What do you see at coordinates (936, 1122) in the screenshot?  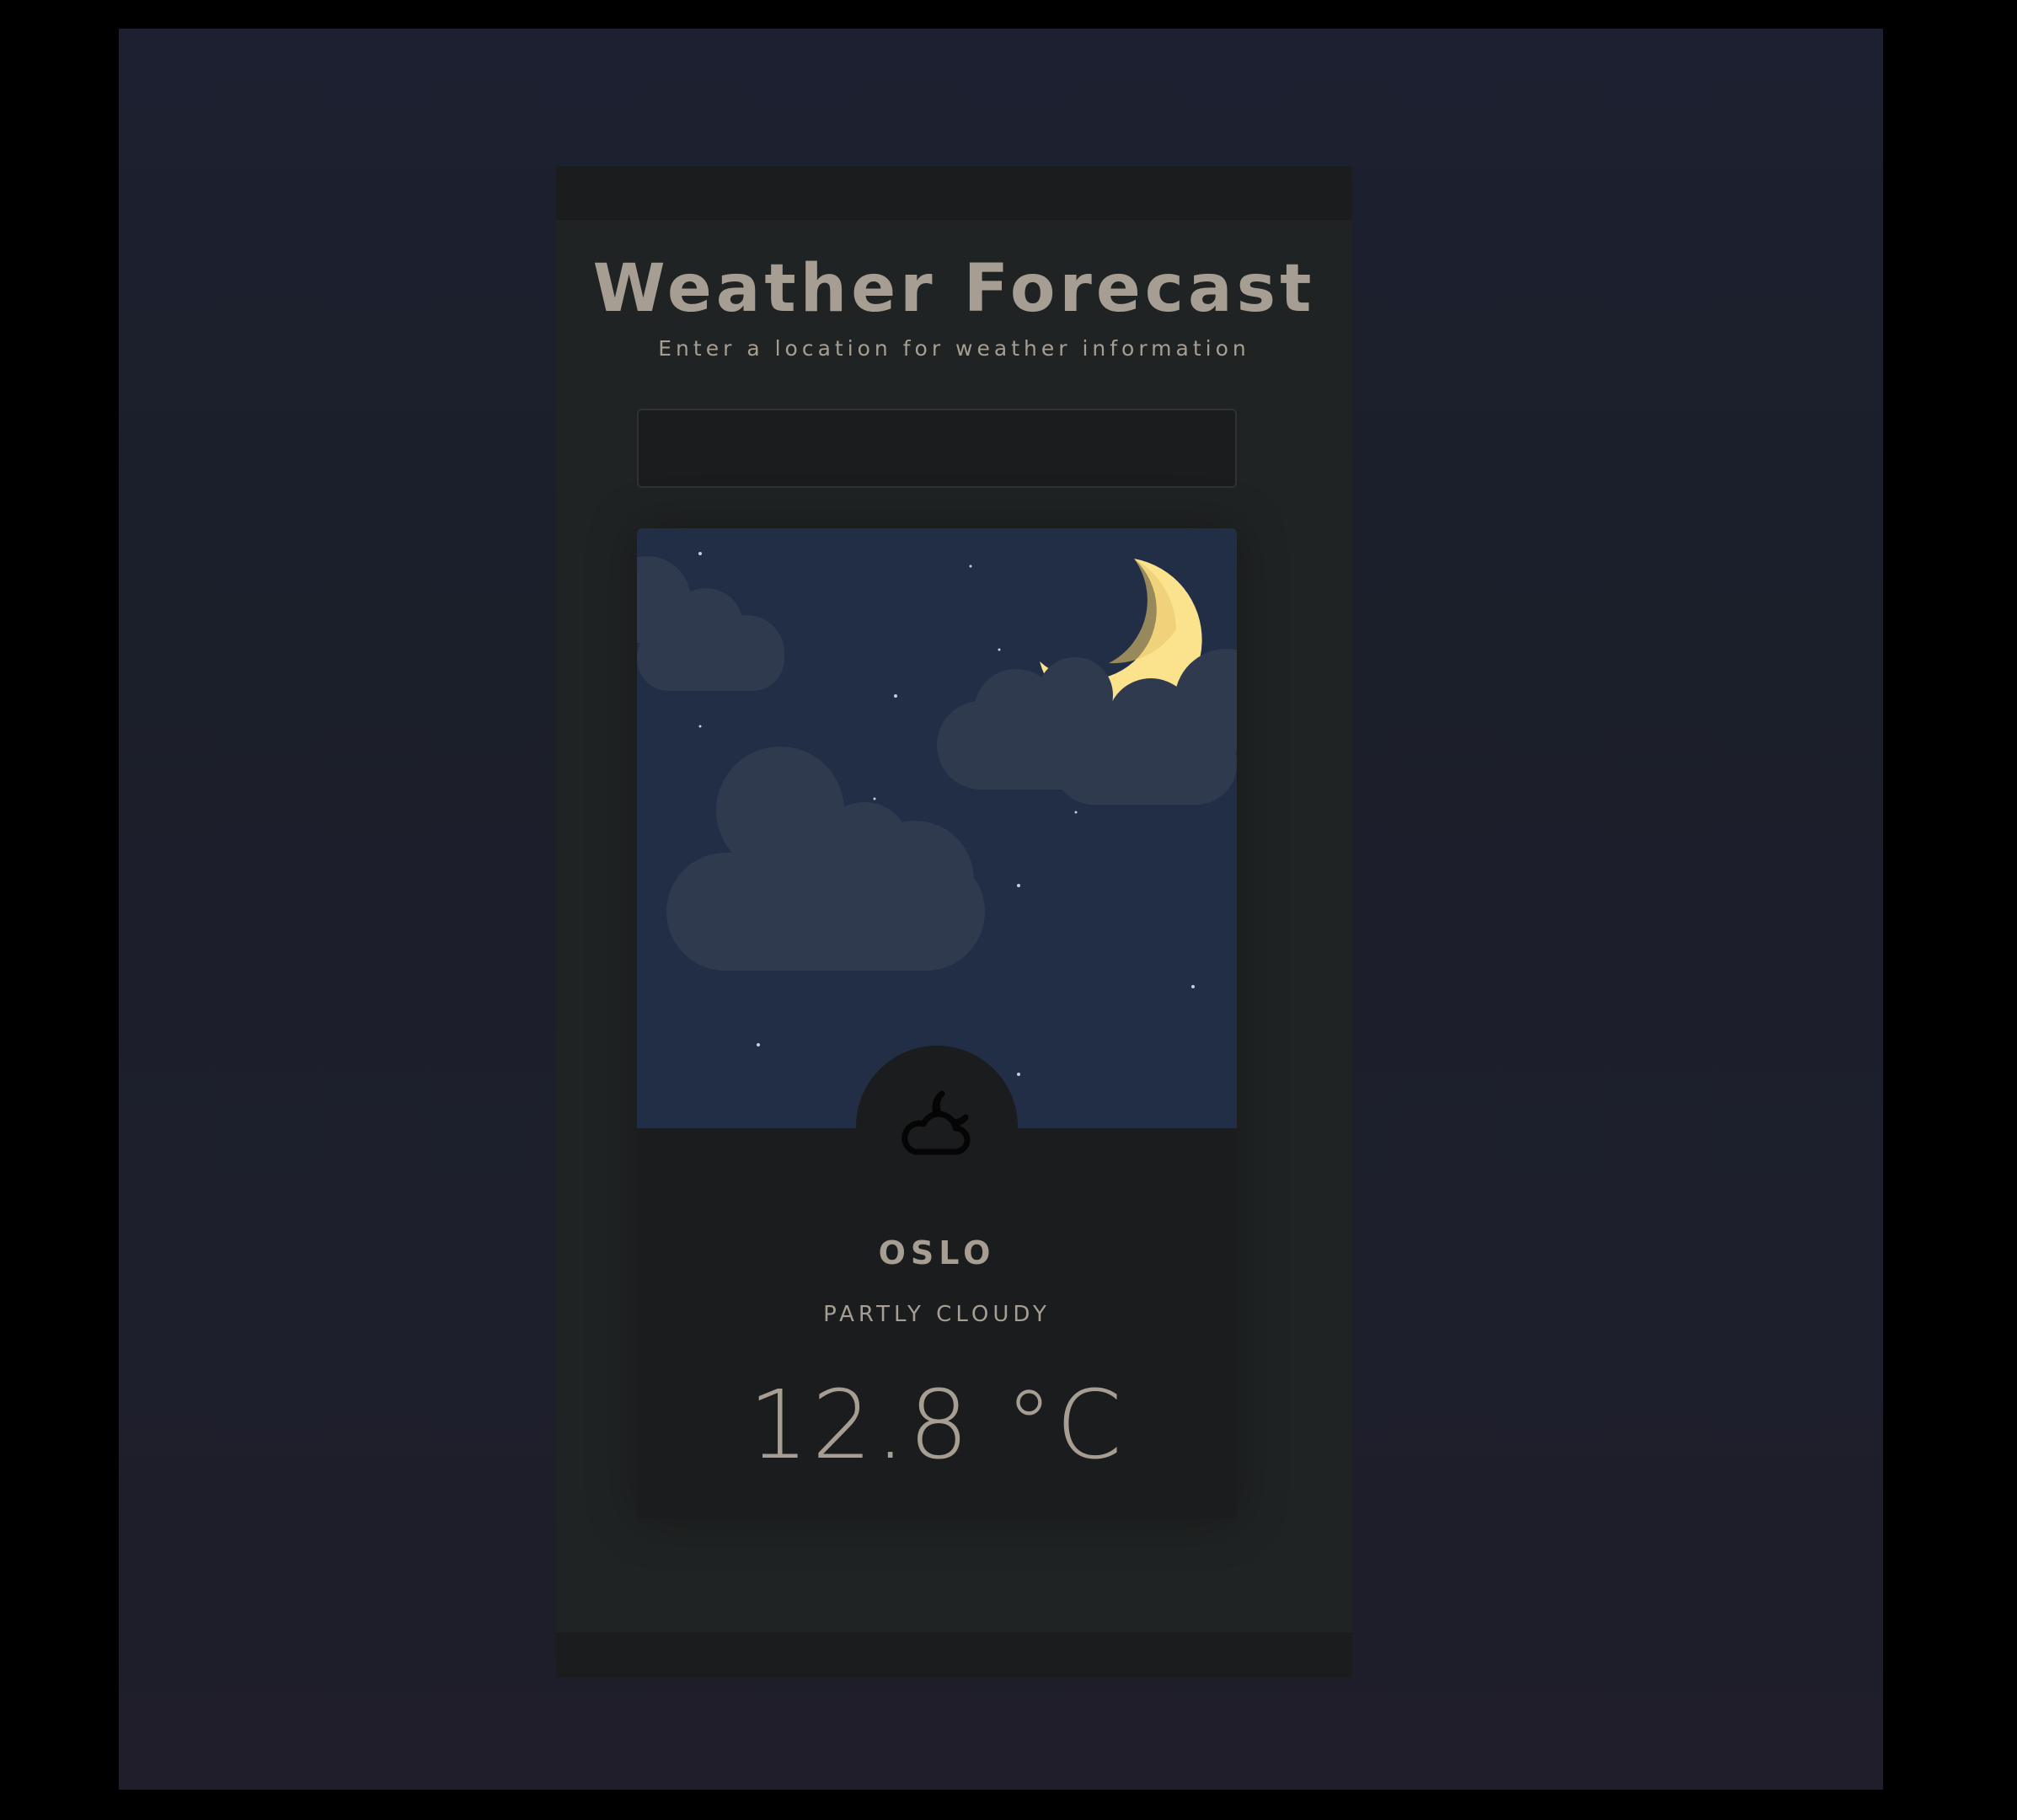 I see `moon-cloud-icon` at bounding box center [936, 1122].